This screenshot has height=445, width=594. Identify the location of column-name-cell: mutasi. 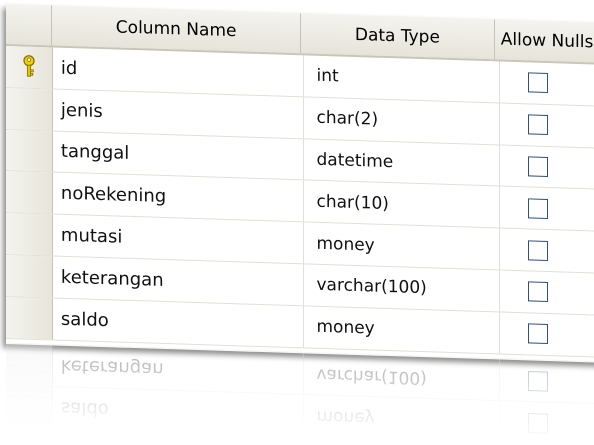
(178, 239).